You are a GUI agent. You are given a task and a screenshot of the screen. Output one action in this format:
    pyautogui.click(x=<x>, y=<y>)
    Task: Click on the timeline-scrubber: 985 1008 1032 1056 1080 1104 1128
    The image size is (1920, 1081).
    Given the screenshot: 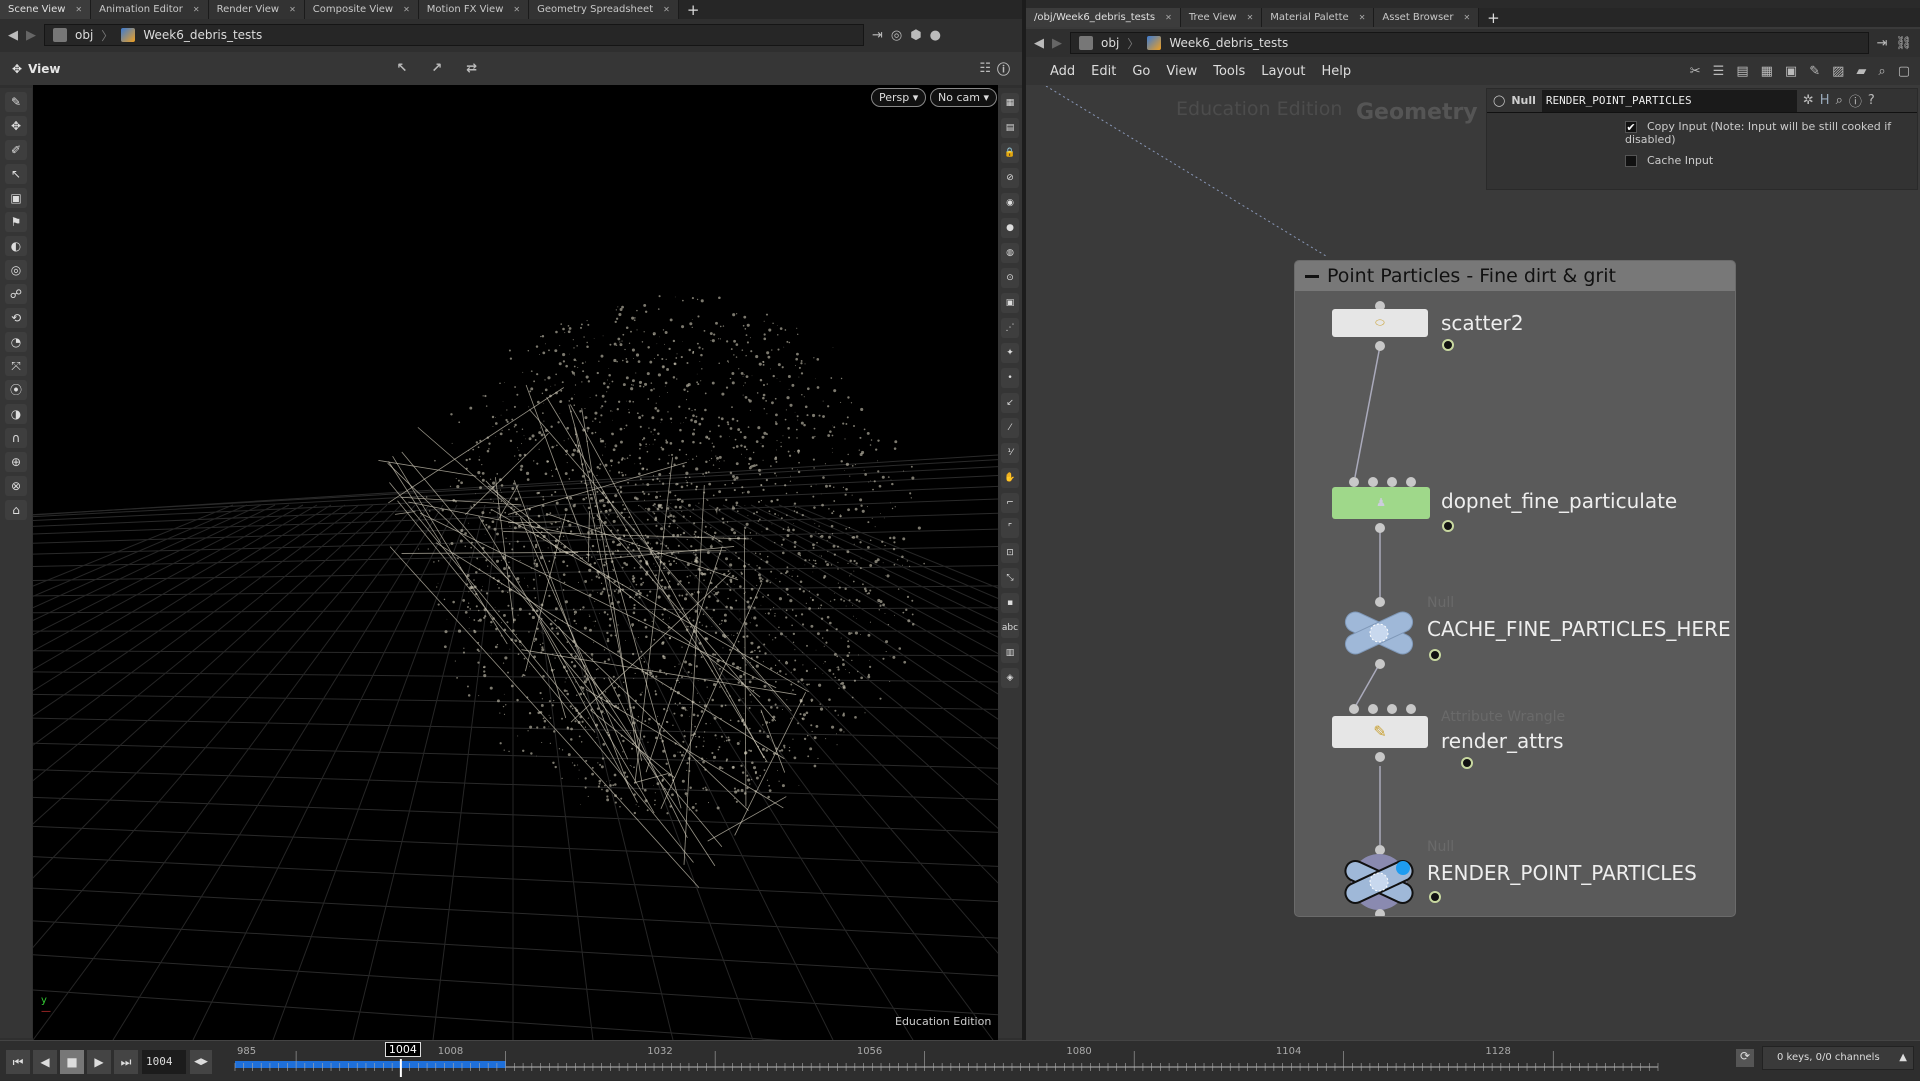 What is the action you would take?
    pyautogui.click(x=870, y=1061)
    